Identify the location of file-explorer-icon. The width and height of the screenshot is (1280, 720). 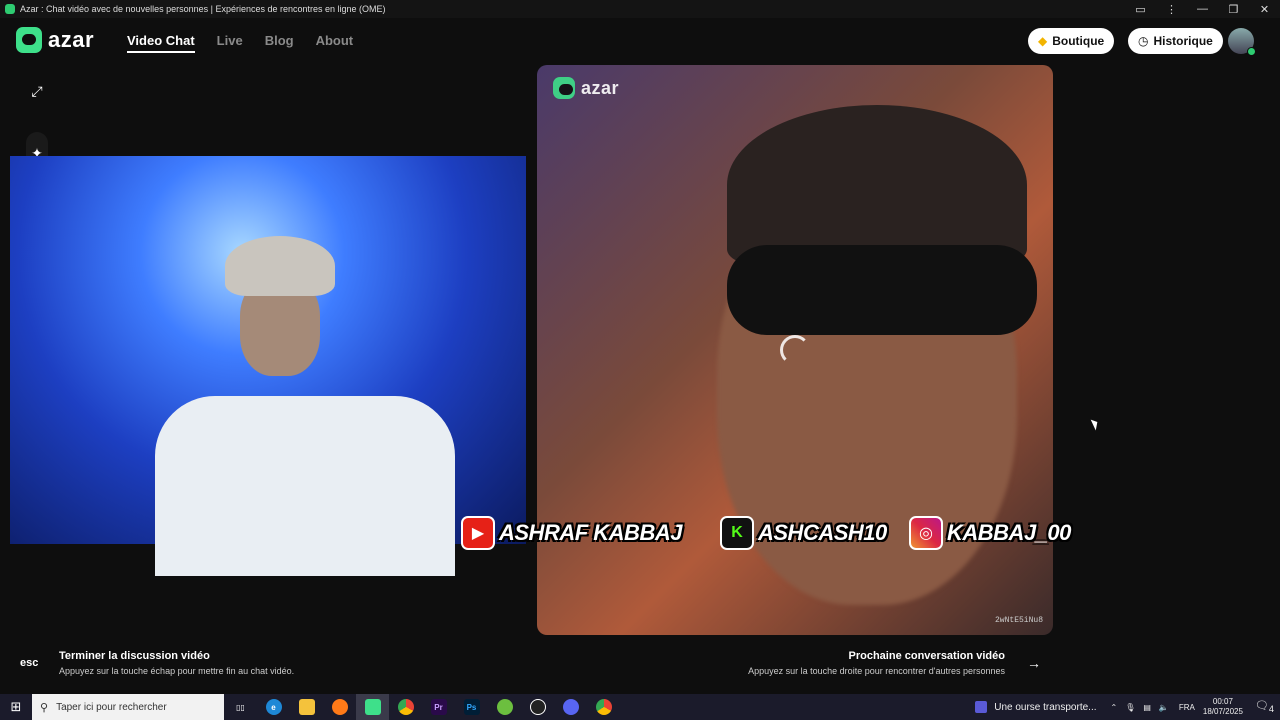
(306, 707).